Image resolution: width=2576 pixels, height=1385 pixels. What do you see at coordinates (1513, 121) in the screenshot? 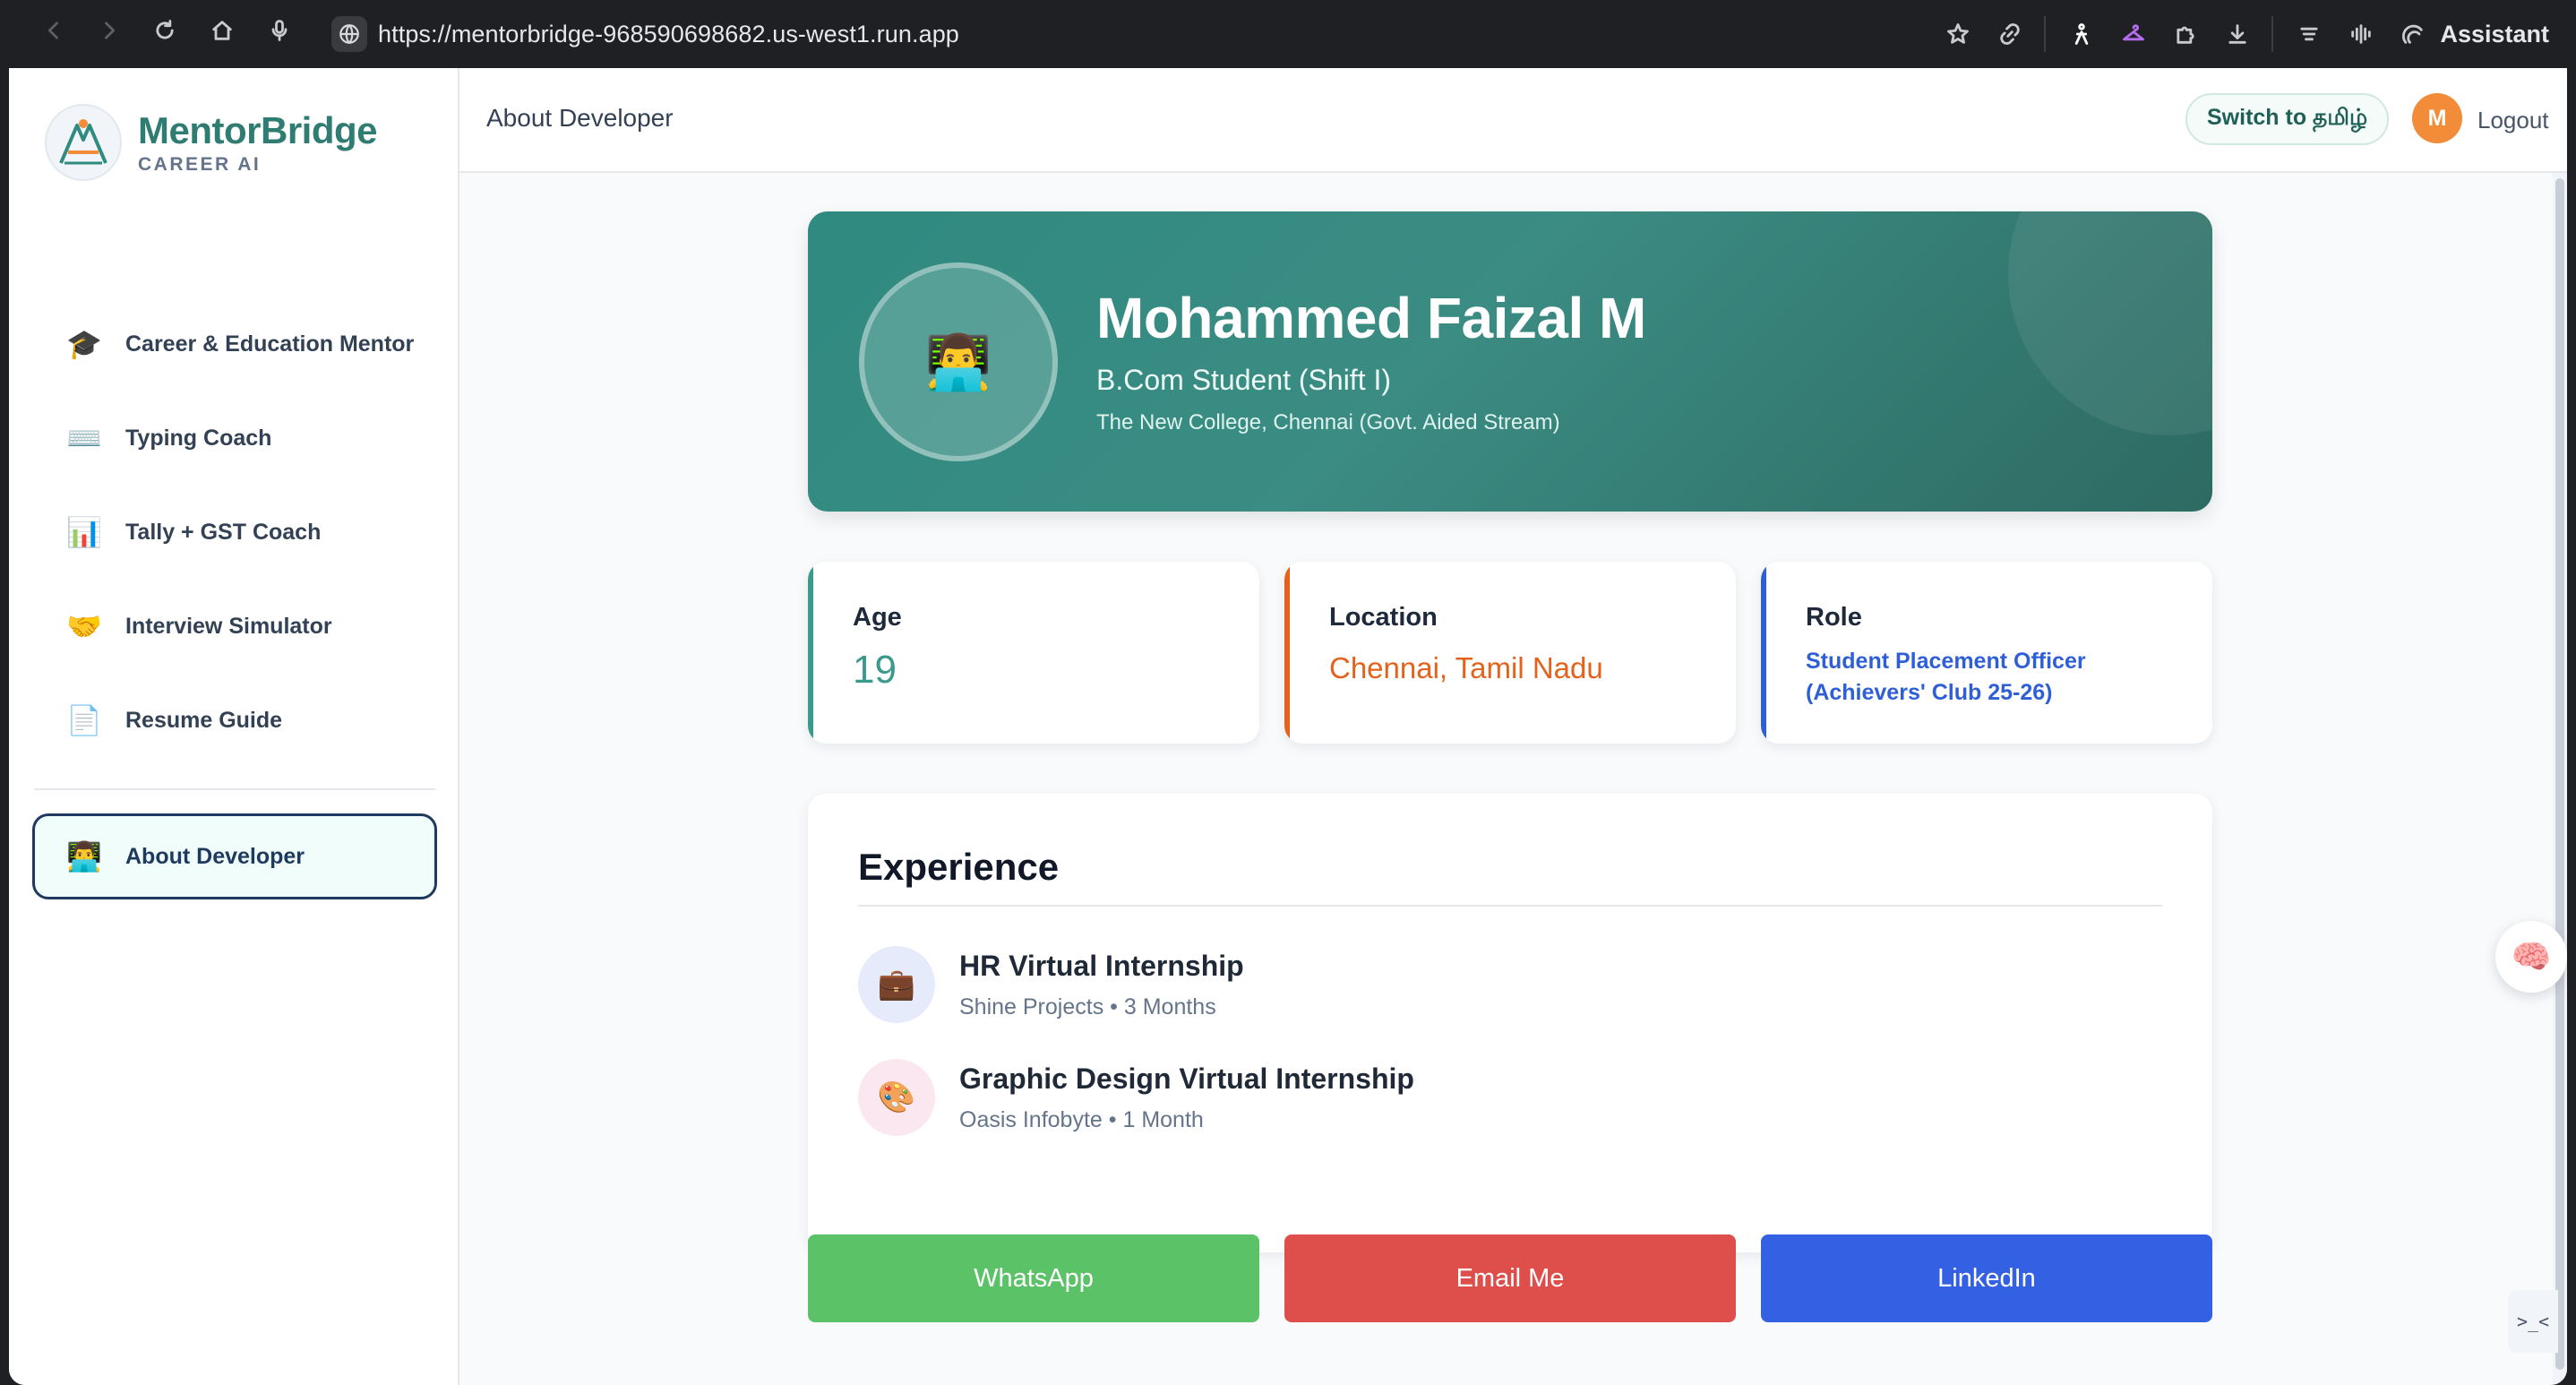
I see `top-header: About Developer Switch to தமிழ் M Logout` at bounding box center [1513, 121].